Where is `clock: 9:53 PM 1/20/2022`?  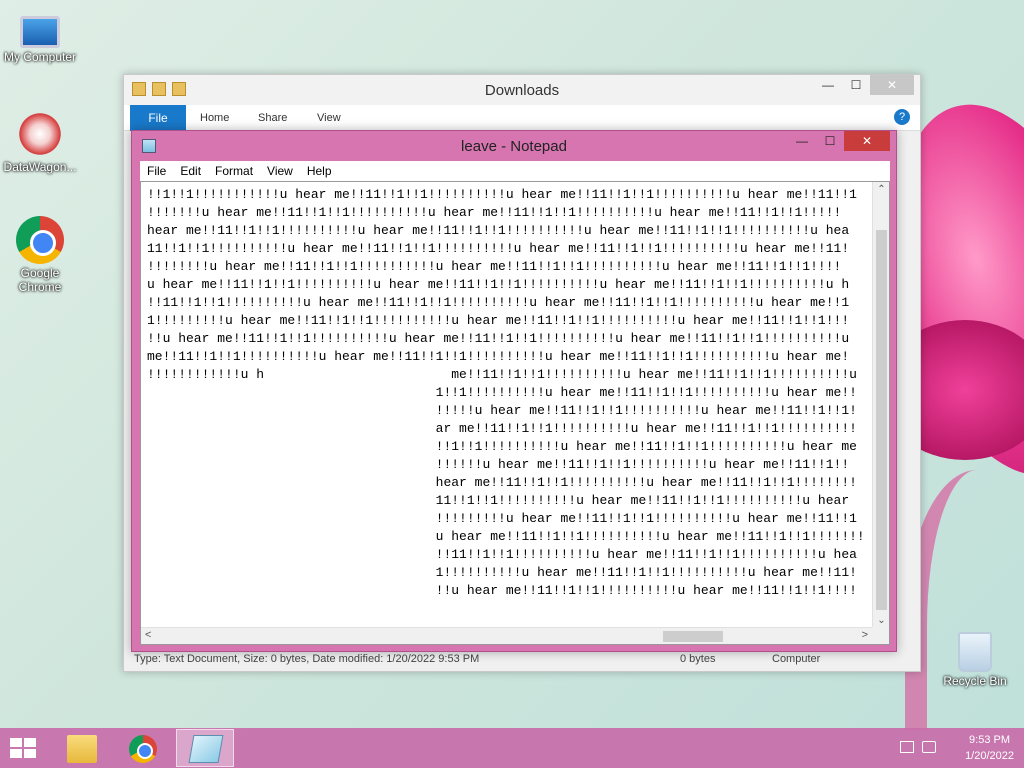
clock: 9:53 PM 1/20/2022 is located at coordinates (989, 748).